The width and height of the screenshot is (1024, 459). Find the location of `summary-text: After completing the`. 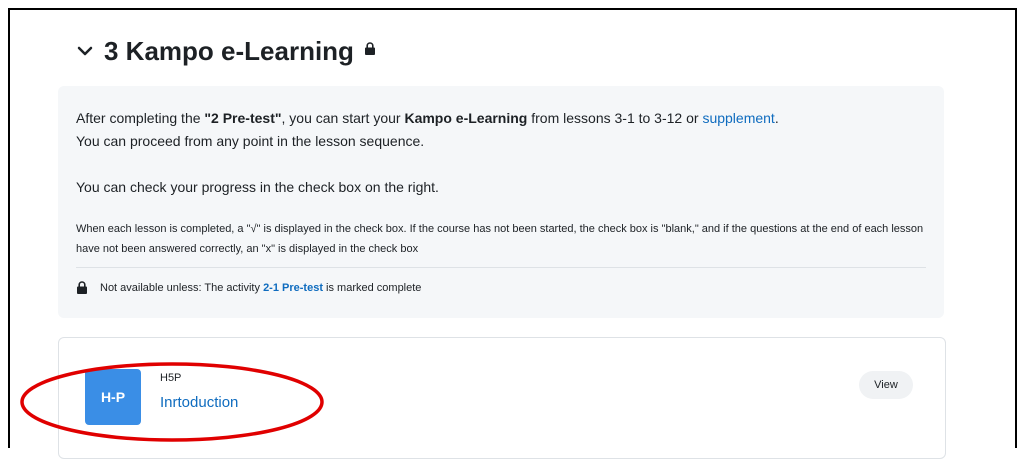

summary-text: After completing the is located at coordinates (140, 118).